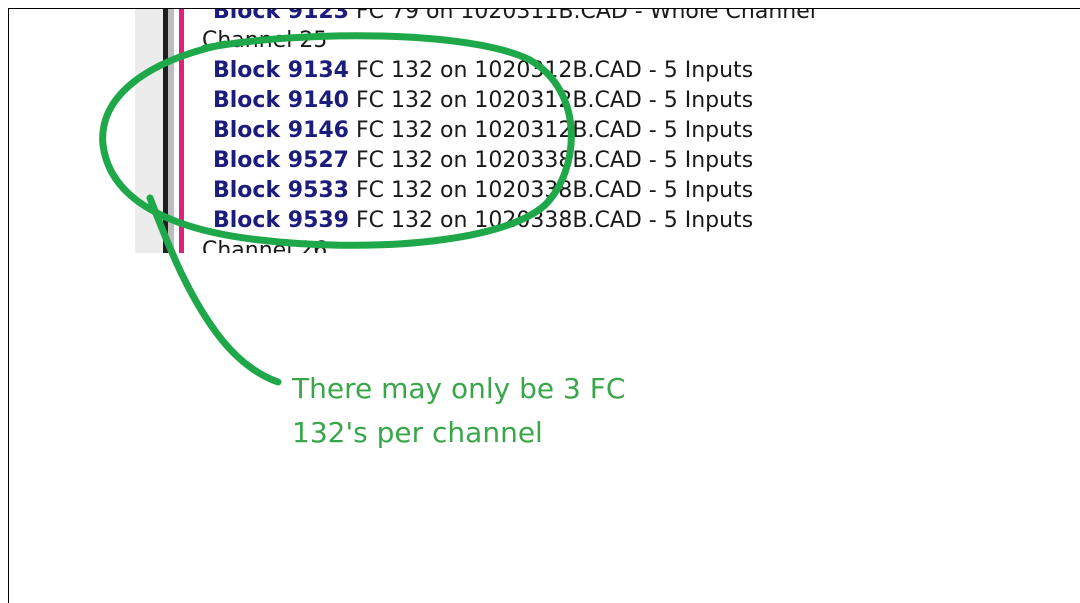  I want to click on block-id: Block 9123, so click(281, 16).